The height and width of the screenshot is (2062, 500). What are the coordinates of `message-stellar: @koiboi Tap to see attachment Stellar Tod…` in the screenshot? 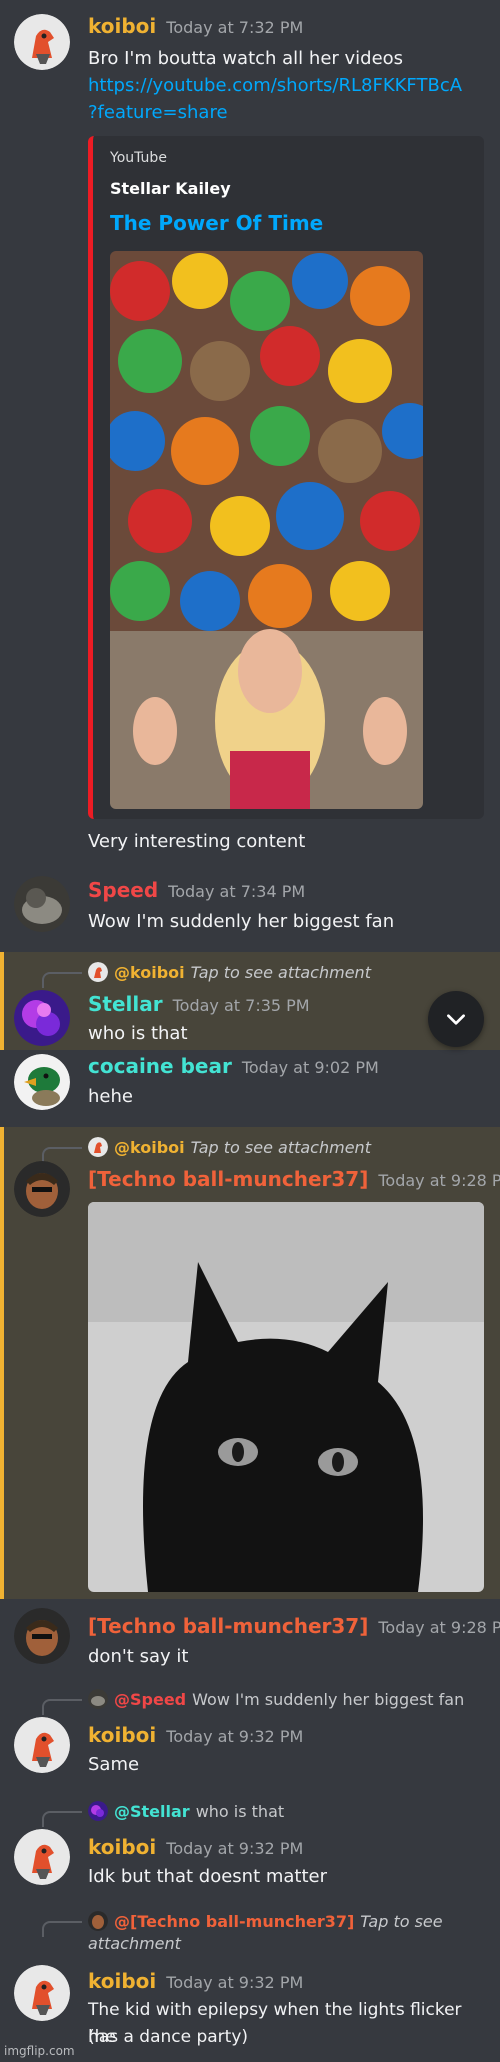 It's located at (250, 1001).